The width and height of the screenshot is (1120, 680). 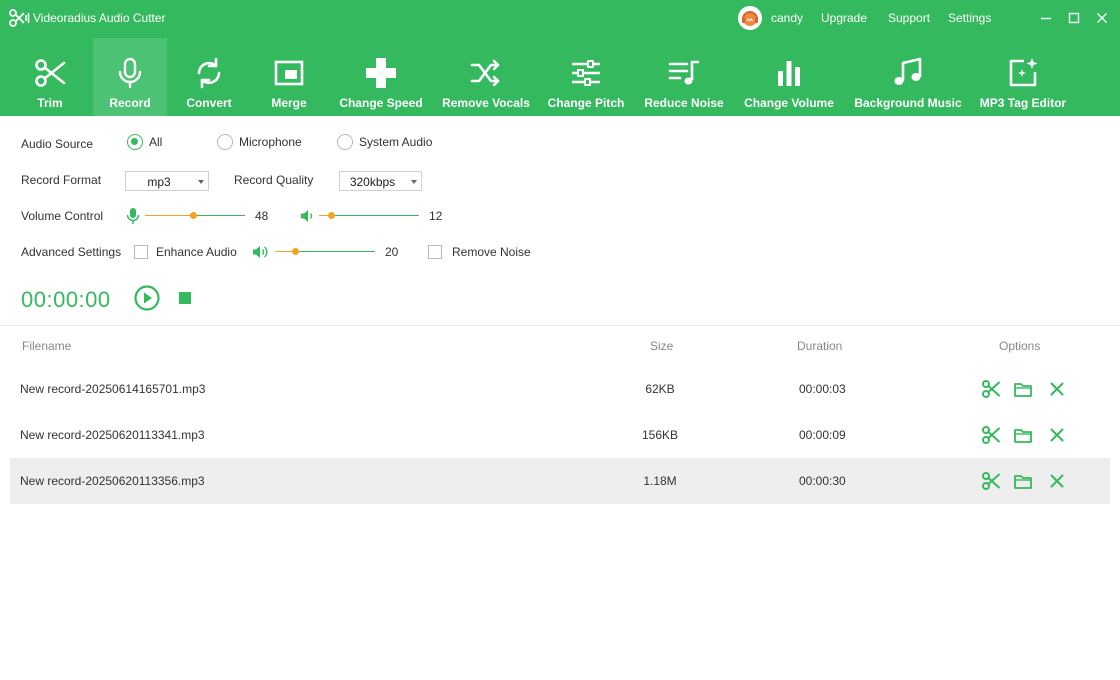 What do you see at coordinates (19, 18) in the screenshot?
I see `app-logo-icon` at bounding box center [19, 18].